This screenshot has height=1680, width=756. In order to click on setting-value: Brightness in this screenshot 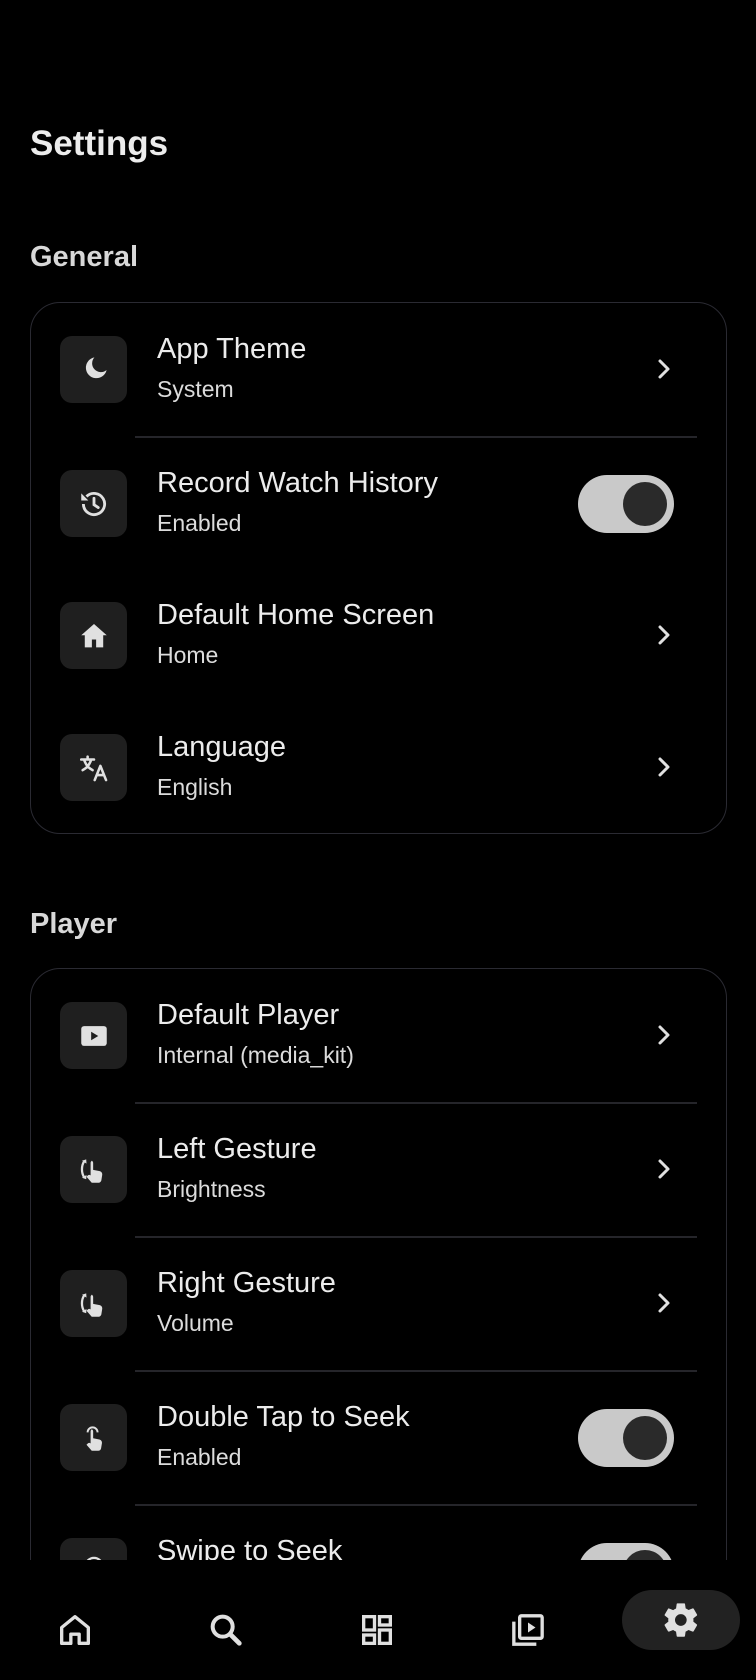, I will do `click(211, 1189)`.